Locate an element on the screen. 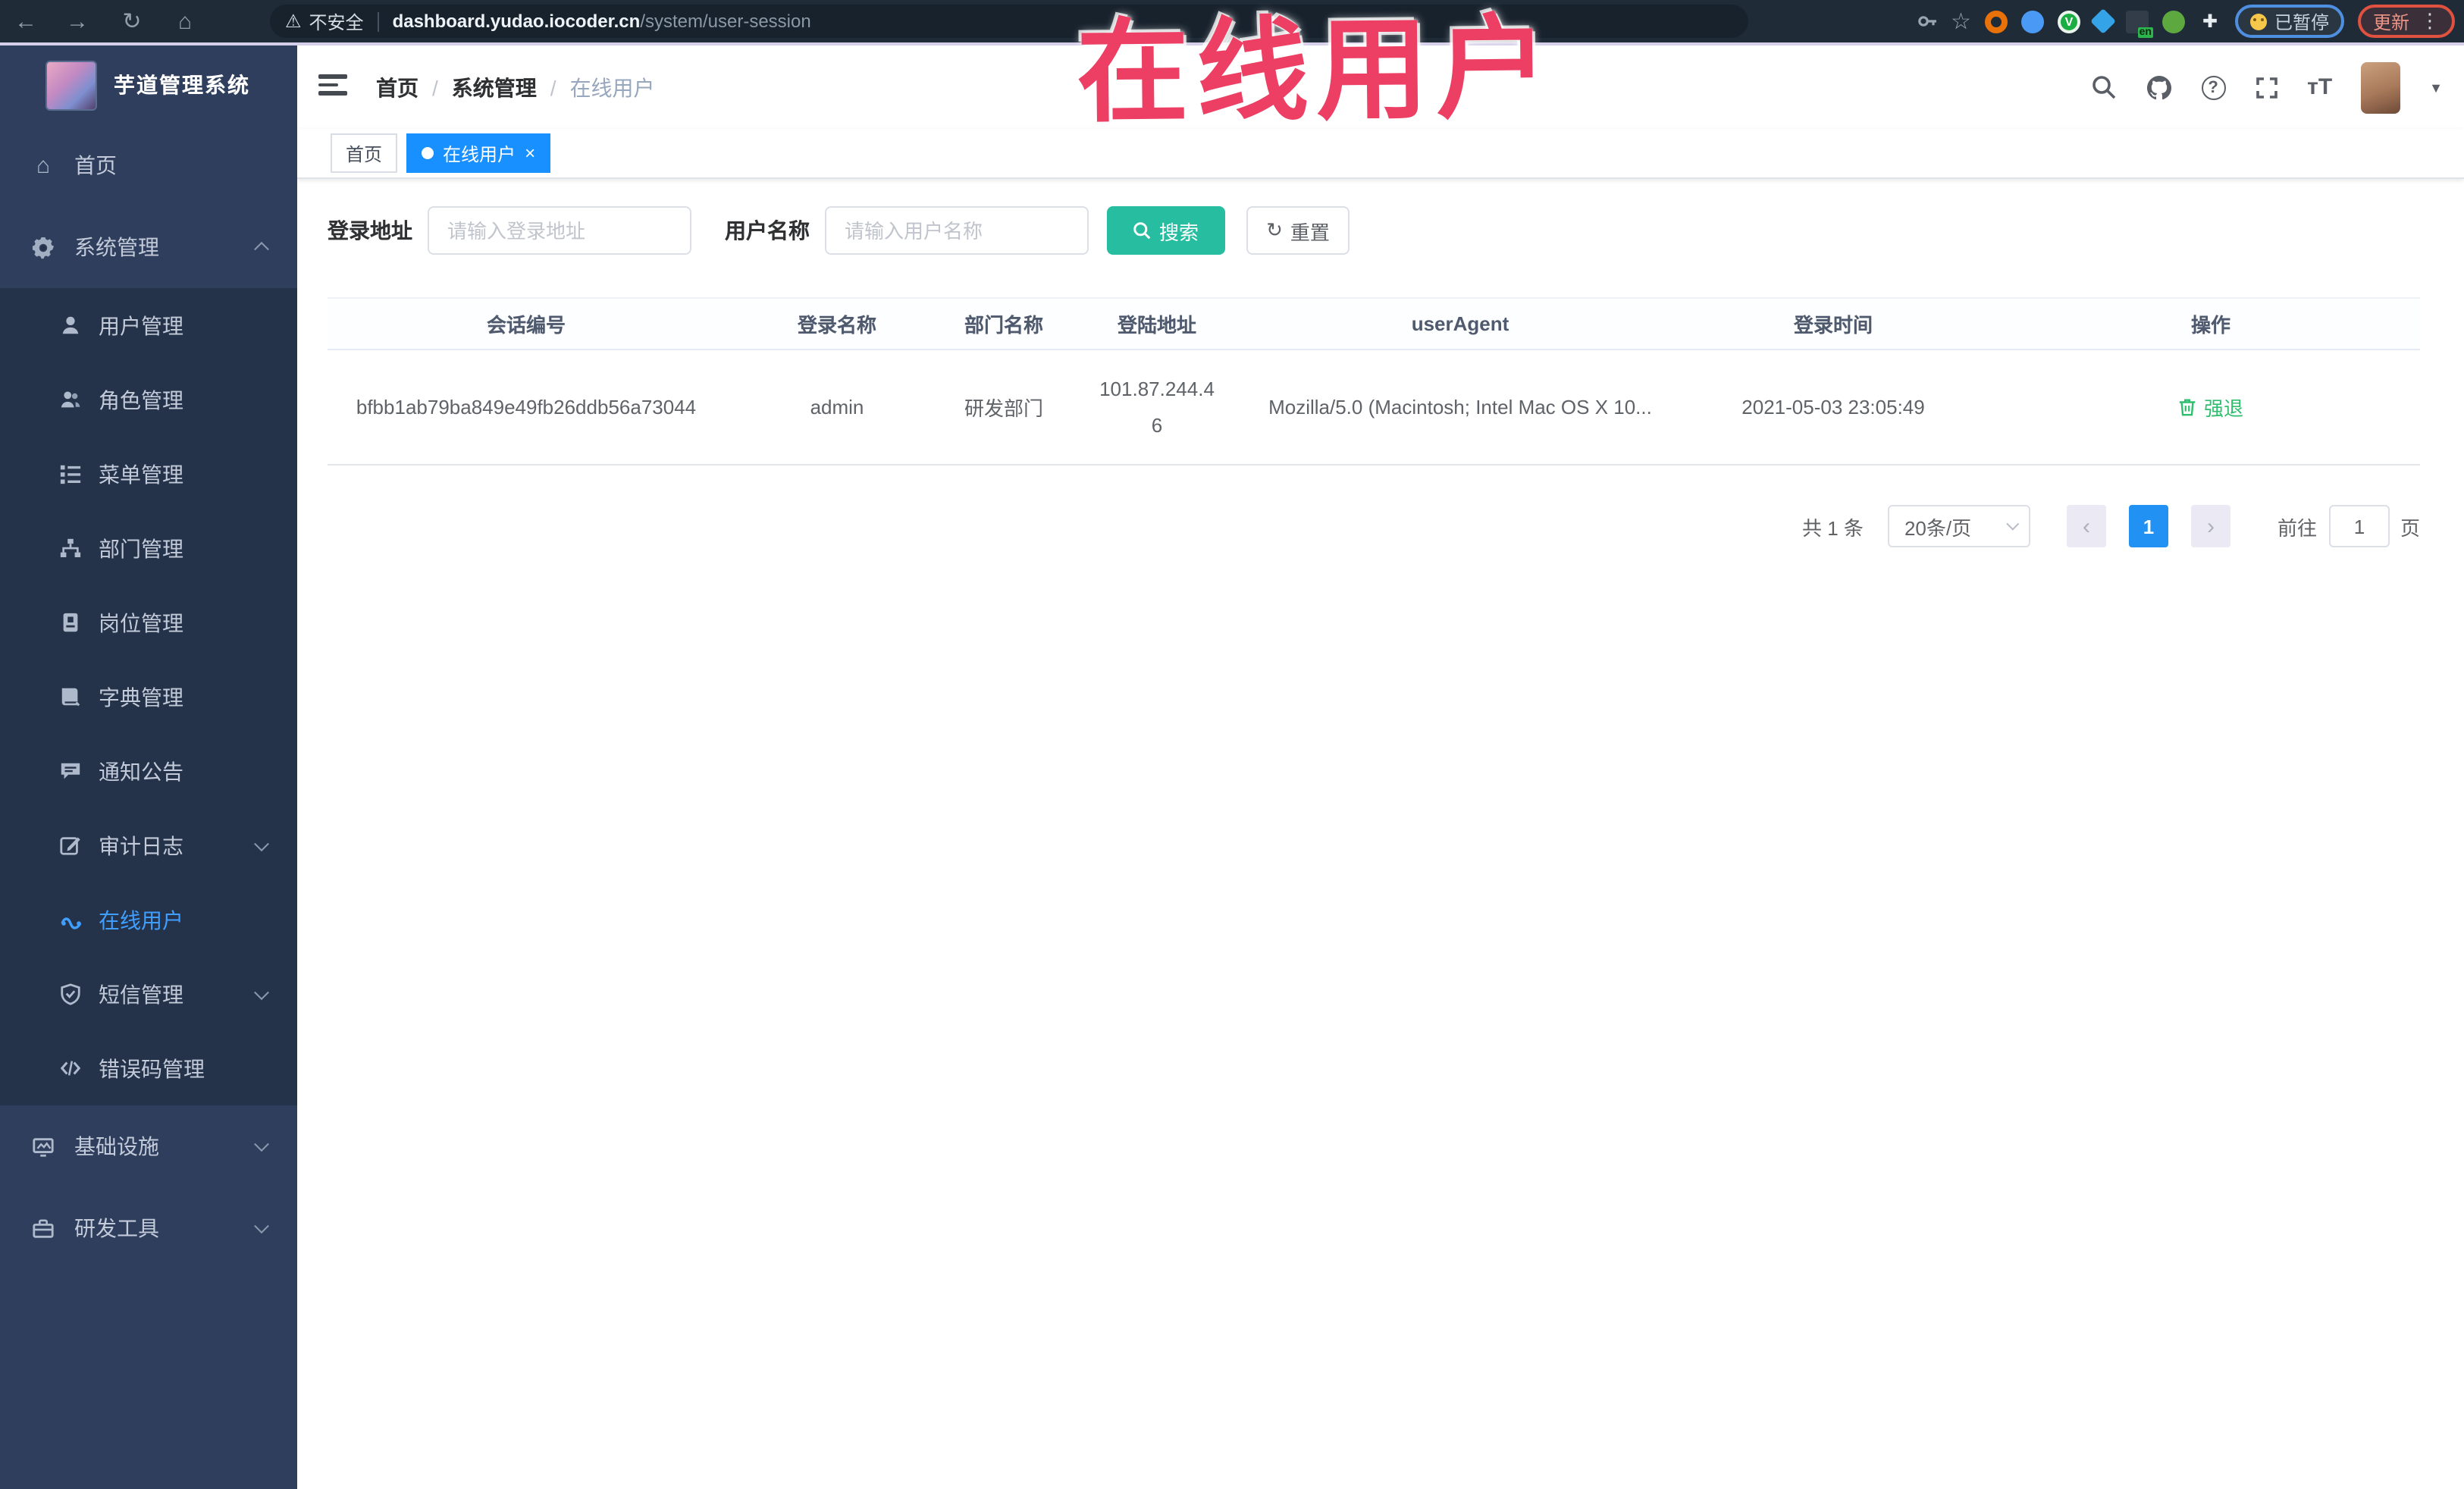 The image size is (2464, 1489). paused-badge: 已暂停 is located at coordinates (2289, 21).